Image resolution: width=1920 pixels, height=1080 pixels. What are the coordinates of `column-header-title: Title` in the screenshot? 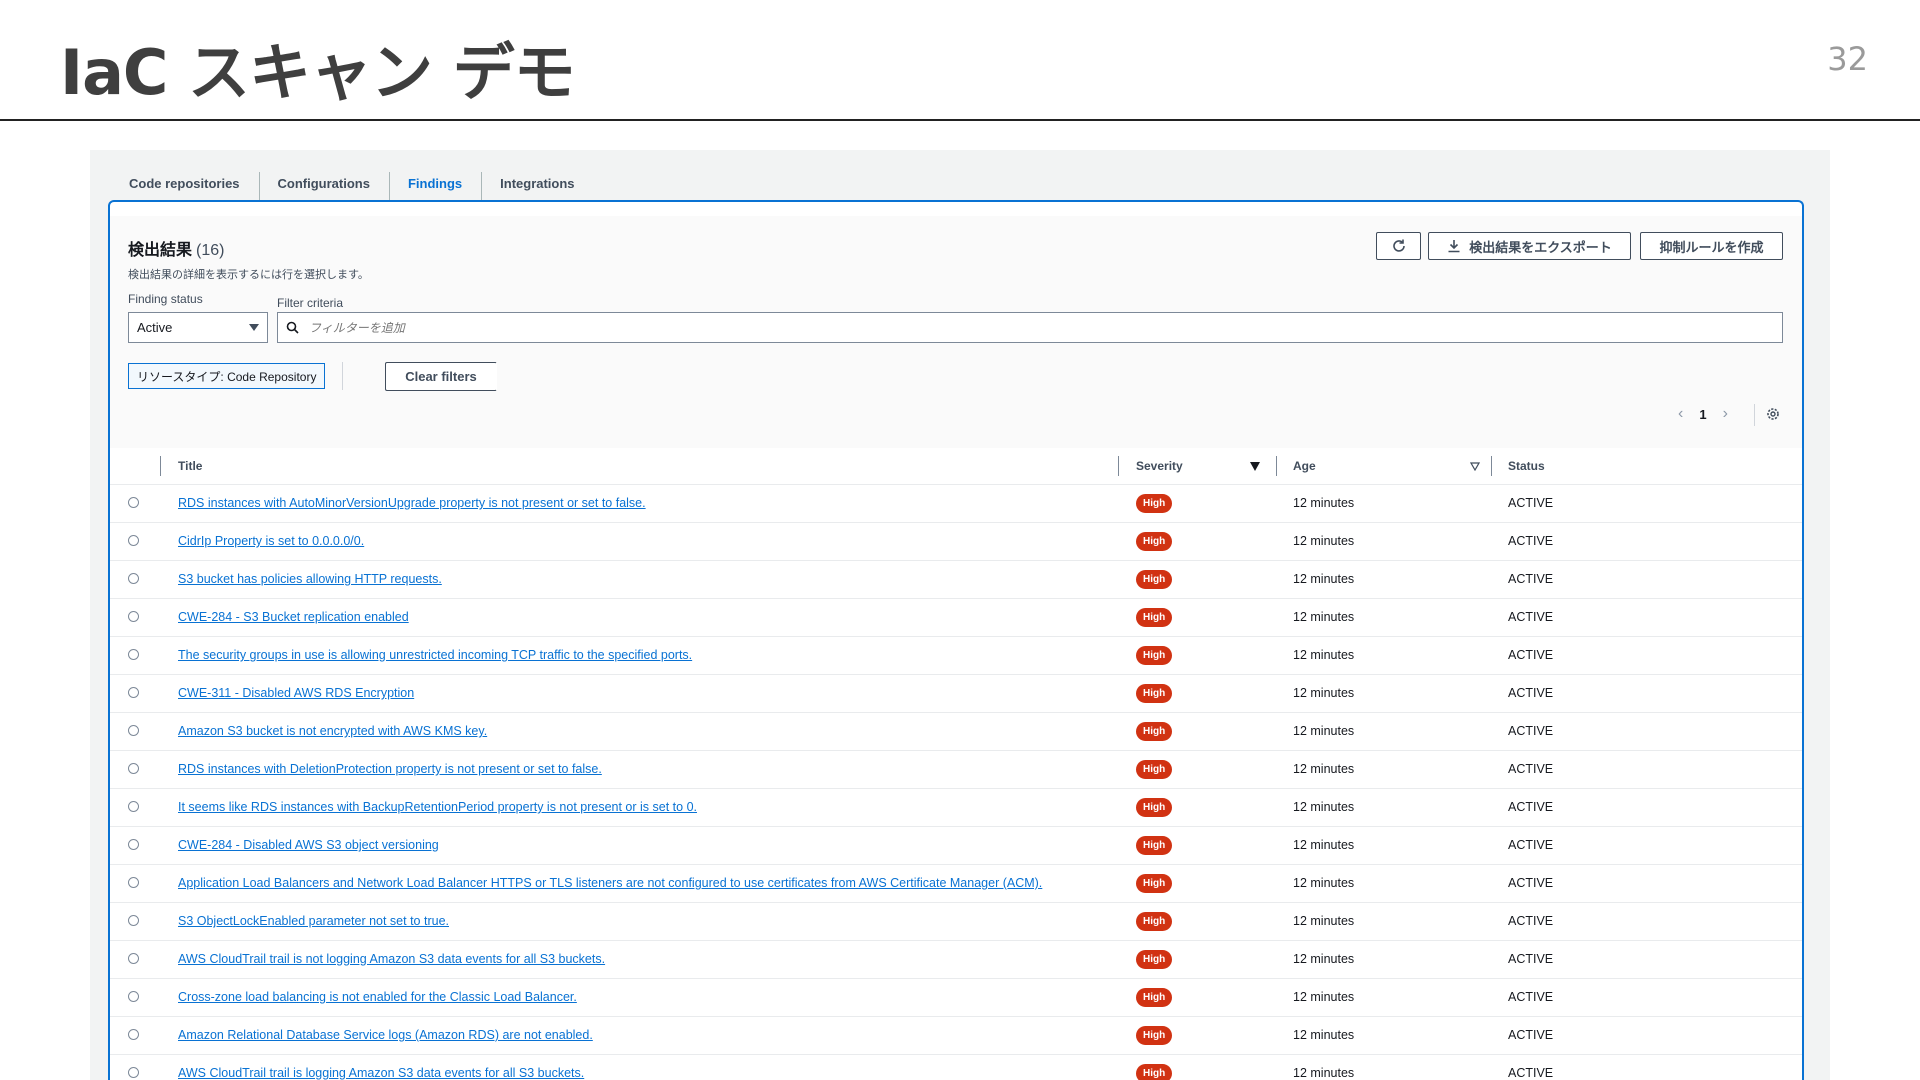 It's located at (190, 466).